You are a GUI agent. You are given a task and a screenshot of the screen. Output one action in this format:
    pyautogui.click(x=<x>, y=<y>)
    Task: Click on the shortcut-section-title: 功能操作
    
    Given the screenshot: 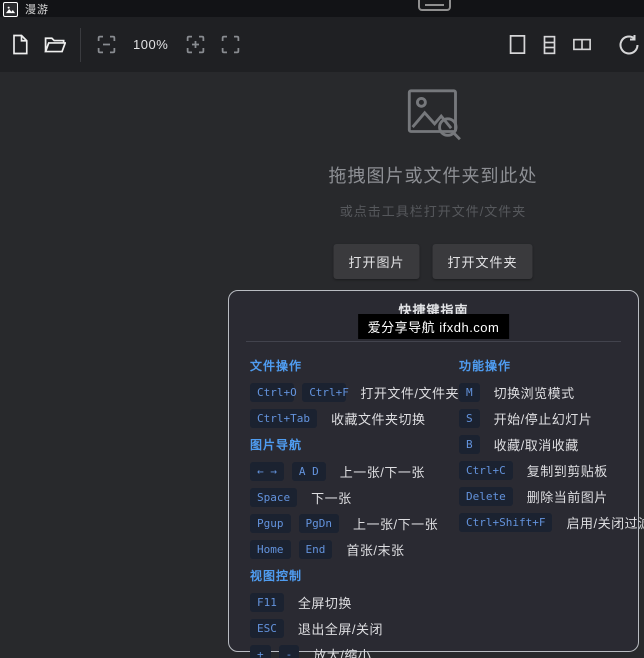 What is the action you would take?
    pyautogui.click(x=485, y=366)
    